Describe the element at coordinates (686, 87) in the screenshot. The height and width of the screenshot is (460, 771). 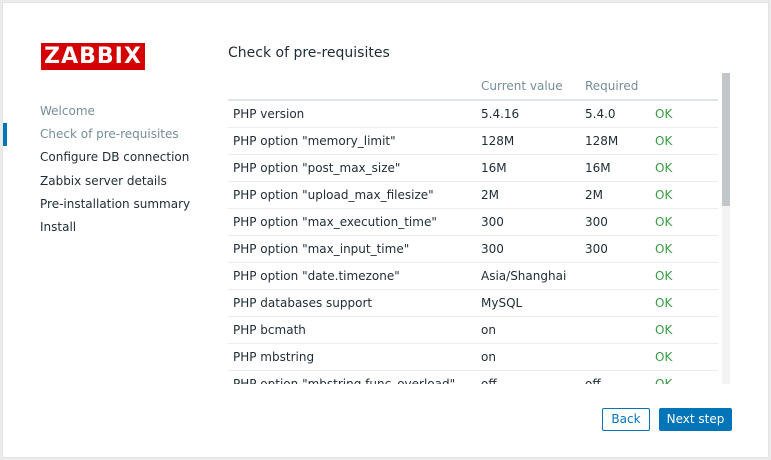
I see `header-status` at that location.